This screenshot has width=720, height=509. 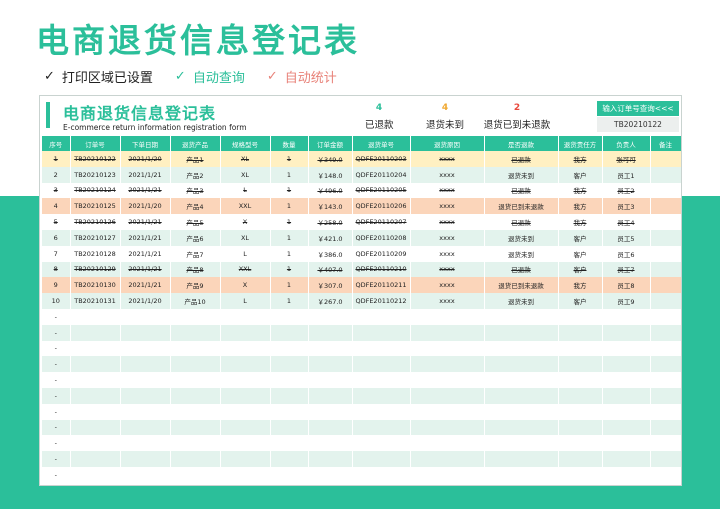 I want to click on table-cell: TB20210124, so click(x=95, y=190).